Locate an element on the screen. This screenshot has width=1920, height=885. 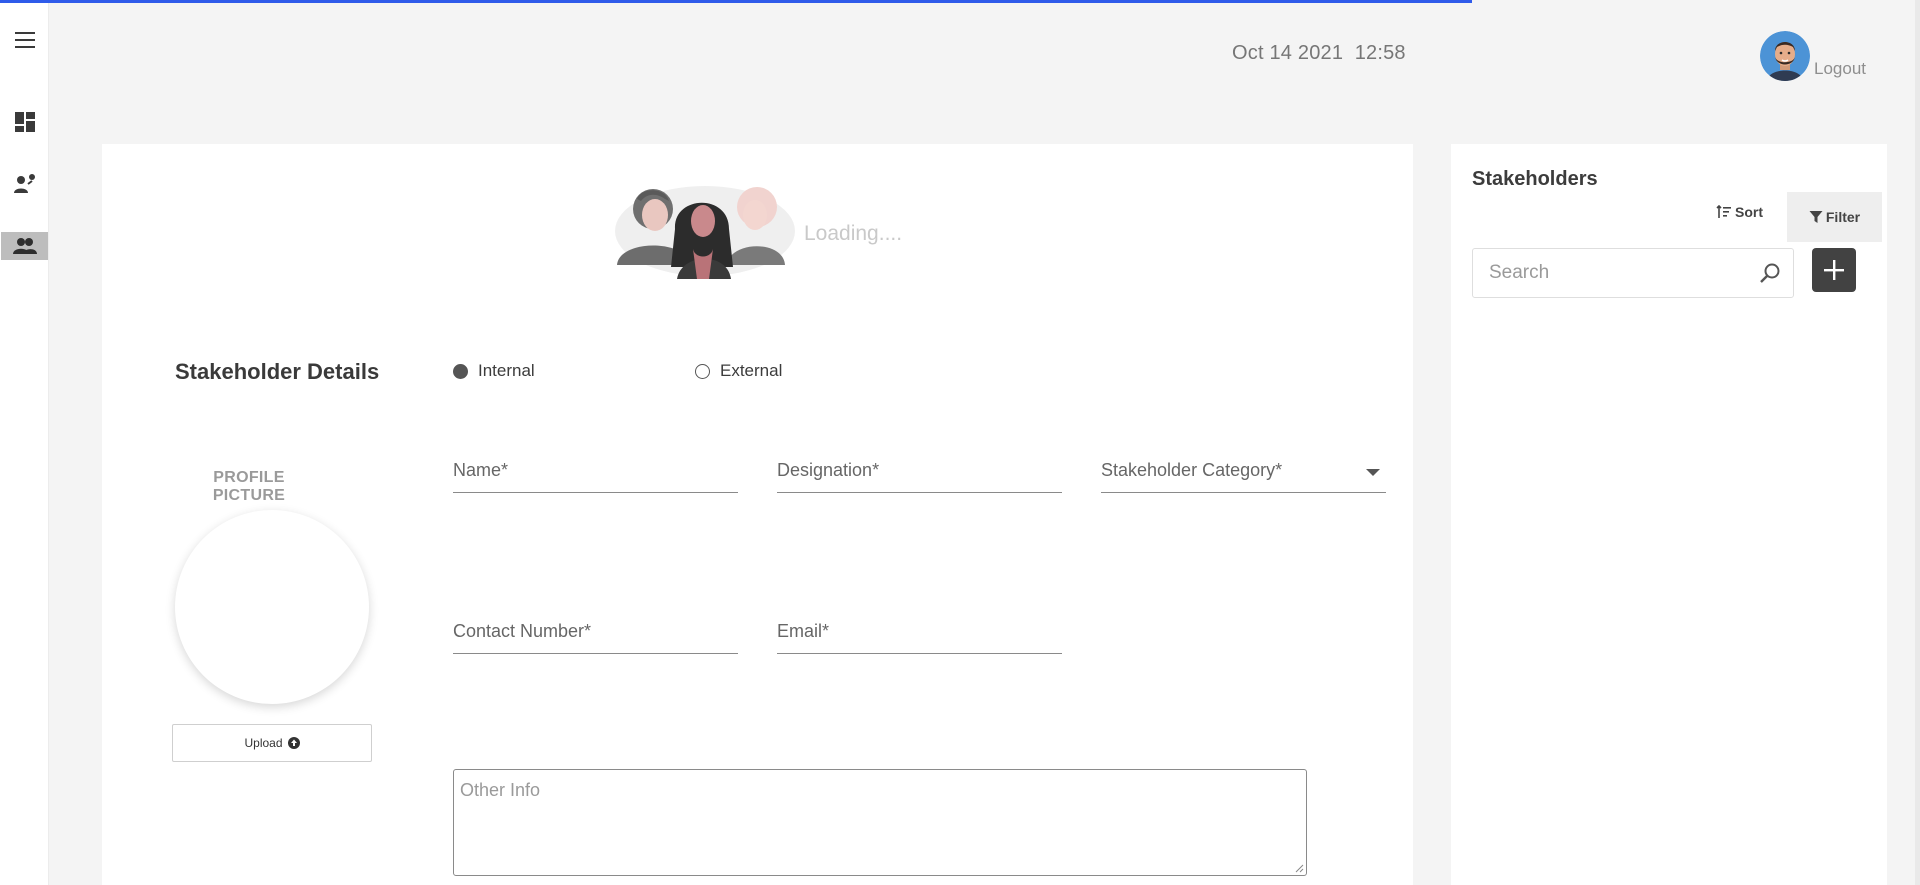
filter-button: Filter is located at coordinates (1834, 217).